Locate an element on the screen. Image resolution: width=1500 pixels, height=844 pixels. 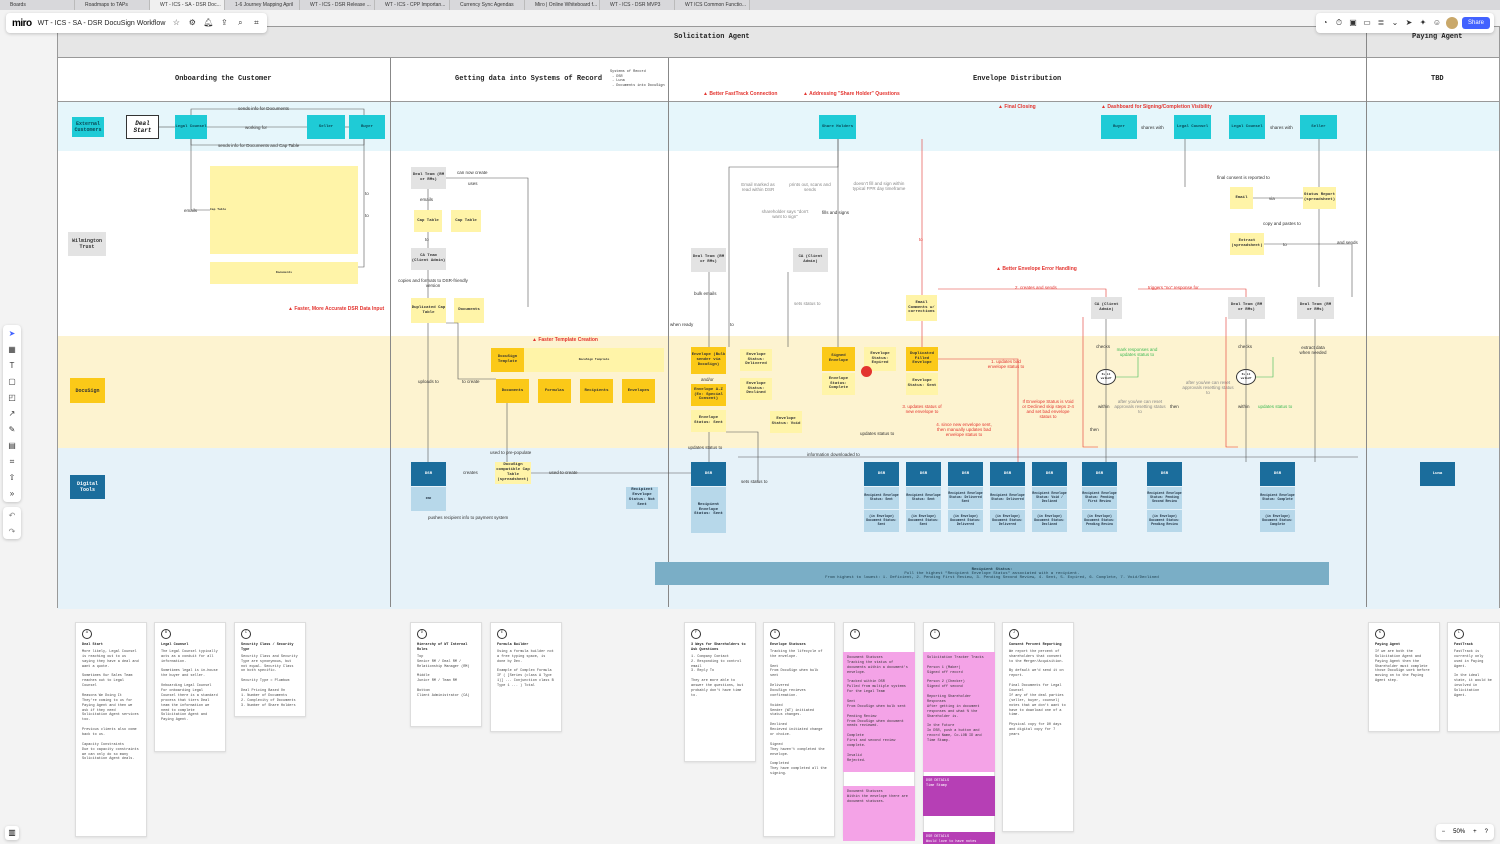
sticky-note: DSR DETAILS Time Stamp is located at coordinates (959, 796).